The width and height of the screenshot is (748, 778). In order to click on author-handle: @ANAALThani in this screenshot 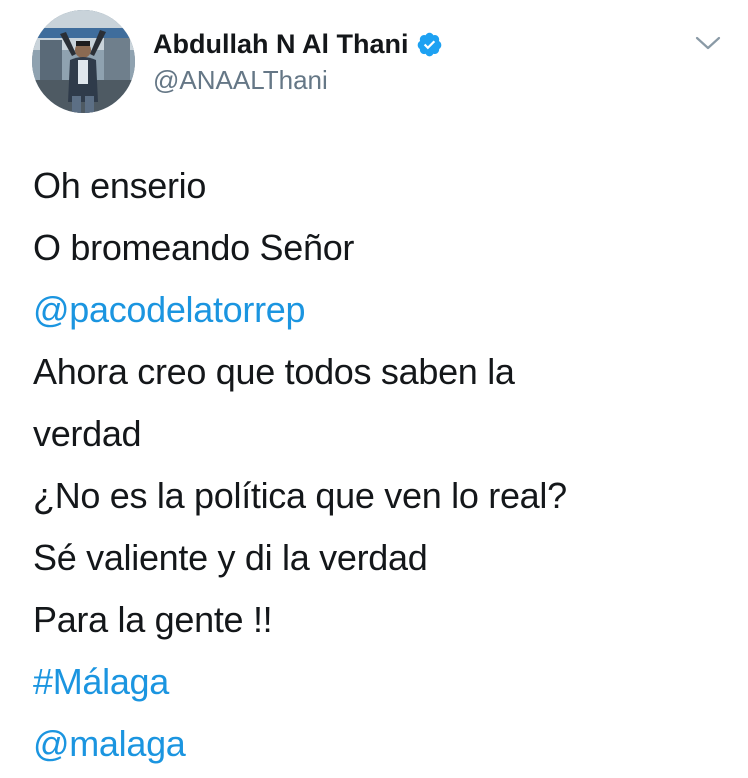, I will do `click(240, 80)`.